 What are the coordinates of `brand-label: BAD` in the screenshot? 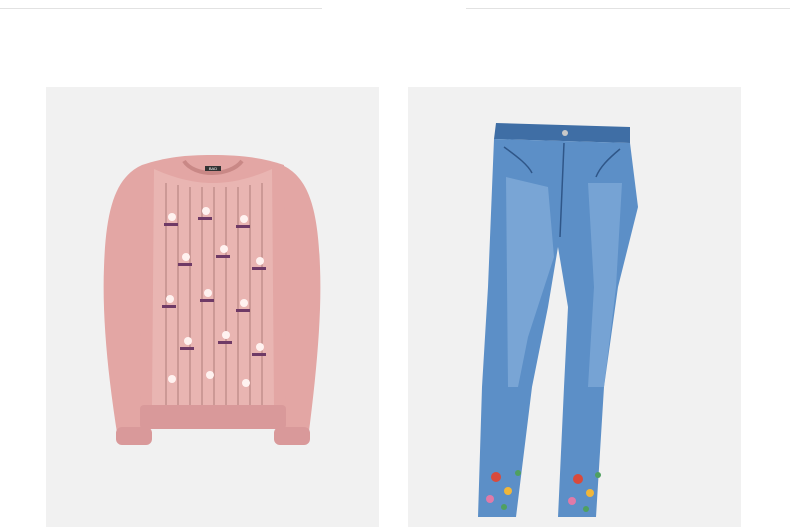 It's located at (213, 168).